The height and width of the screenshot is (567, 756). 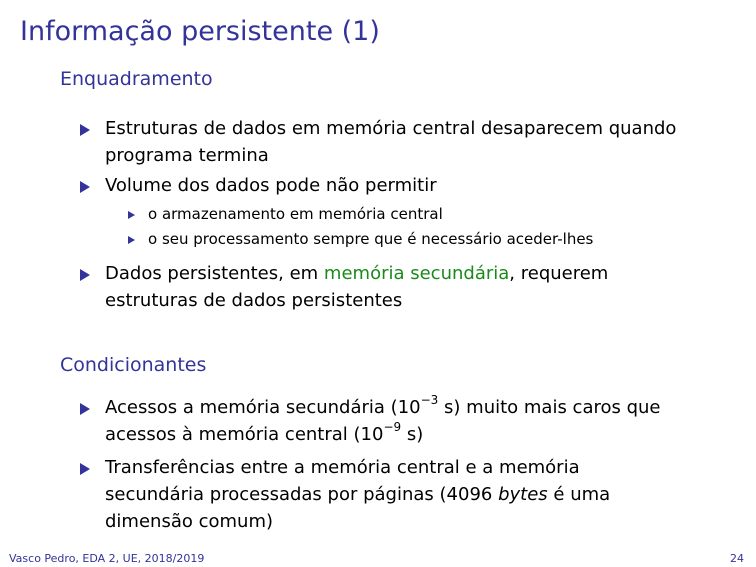 What do you see at coordinates (302, 494) in the screenshot?
I see `bullet-text: secundária processadas por páginas (4096` at bounding box center [302, 494].